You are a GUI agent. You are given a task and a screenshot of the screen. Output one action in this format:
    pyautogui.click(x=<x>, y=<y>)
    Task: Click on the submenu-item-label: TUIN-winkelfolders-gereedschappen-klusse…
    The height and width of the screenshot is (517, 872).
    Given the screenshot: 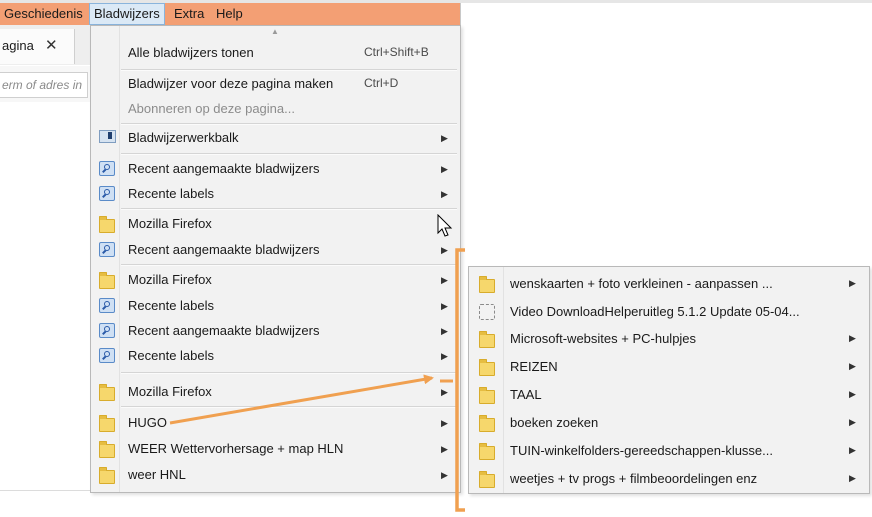 What is the action you would take?
    pyautogui.click(x=642, y=450)
    